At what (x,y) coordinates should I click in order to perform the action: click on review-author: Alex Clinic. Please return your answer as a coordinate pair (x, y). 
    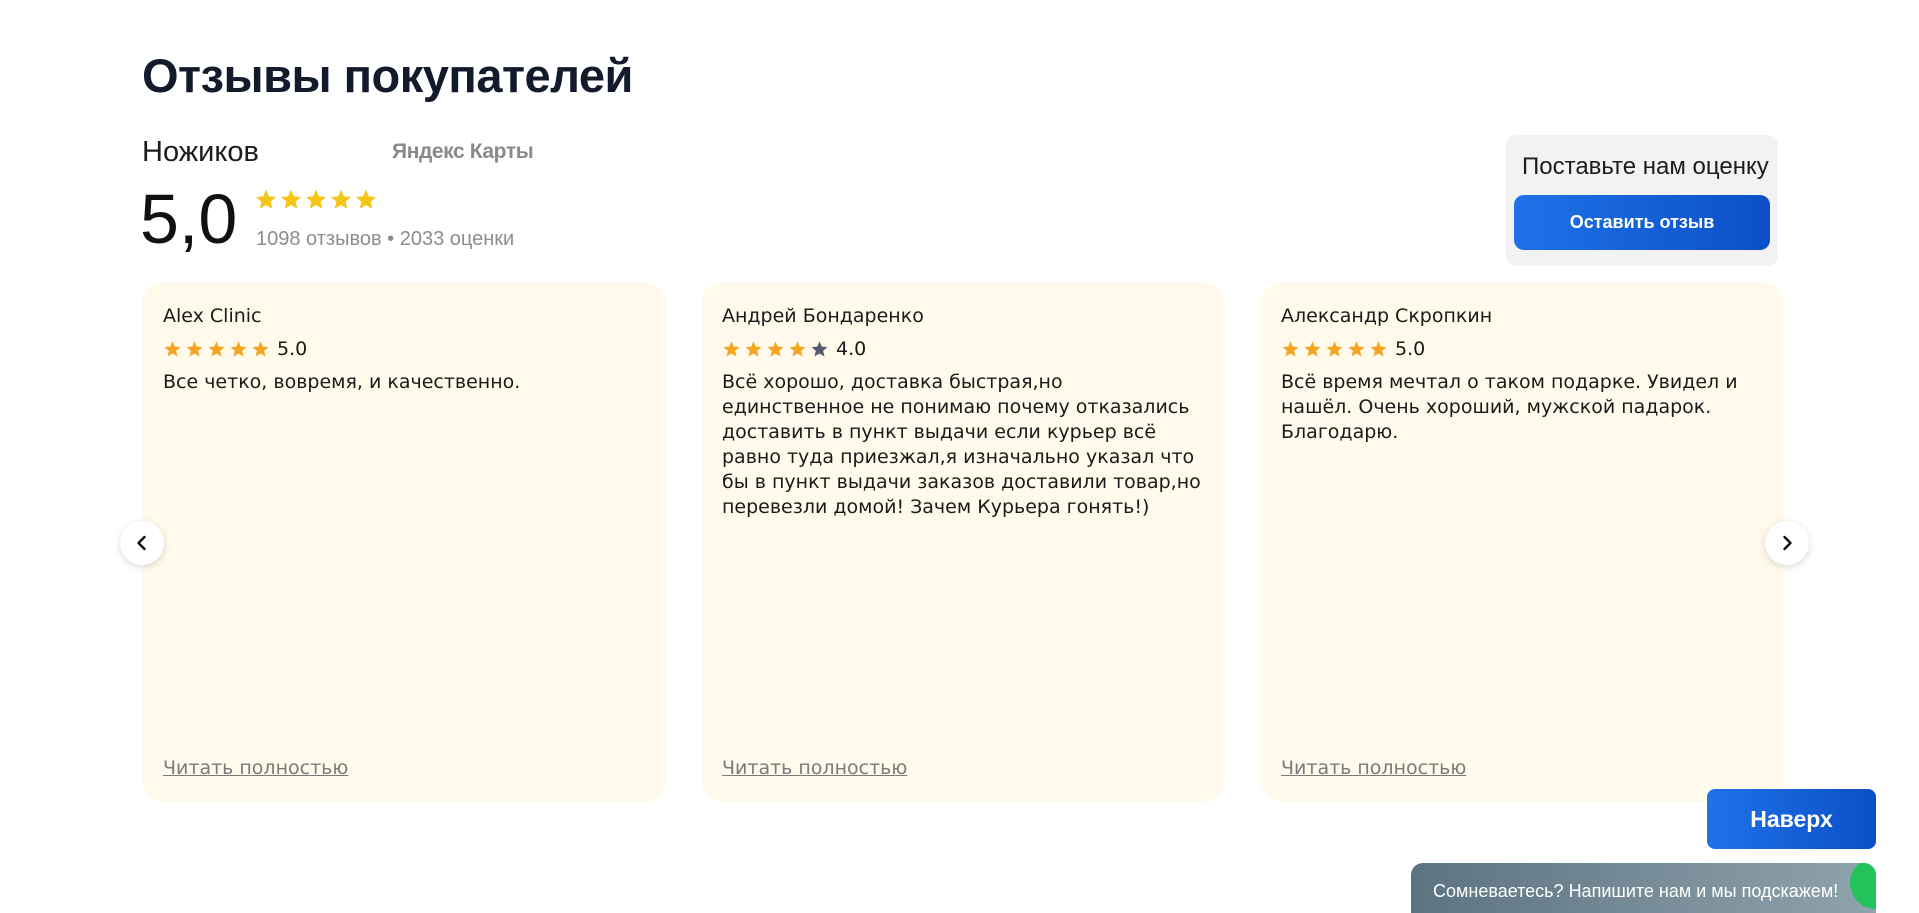
    Looking at the image, I should click on (212, 316).